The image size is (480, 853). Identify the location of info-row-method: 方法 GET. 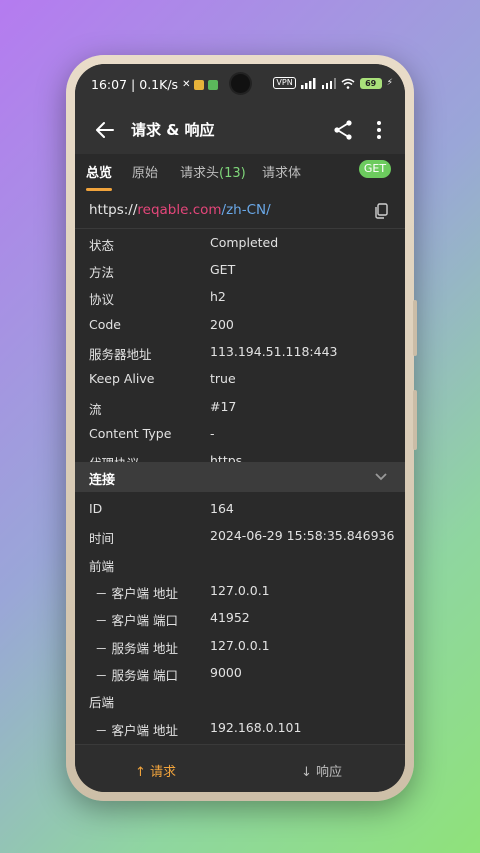
(240, 269).